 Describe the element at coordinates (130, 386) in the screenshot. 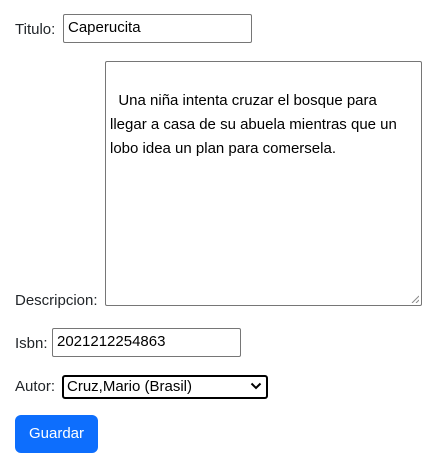

I see `autor-selected-value: Cruz,Mario (Brasil)` at that location.